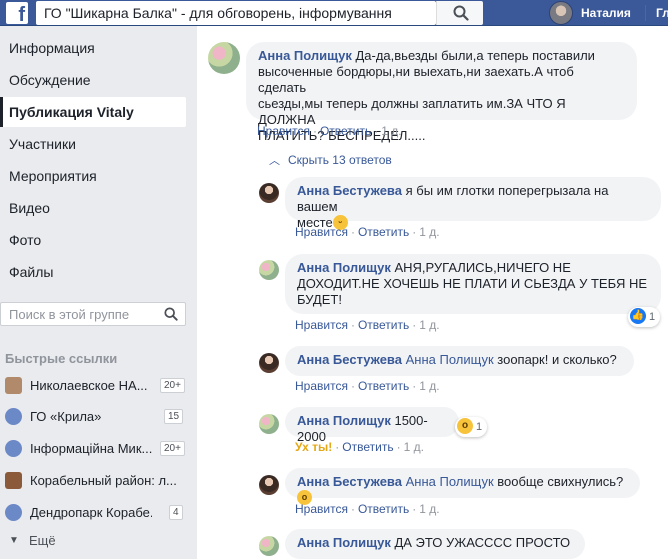  I want to click on quick-link-label: ГО «Крила», so click(66, 416).